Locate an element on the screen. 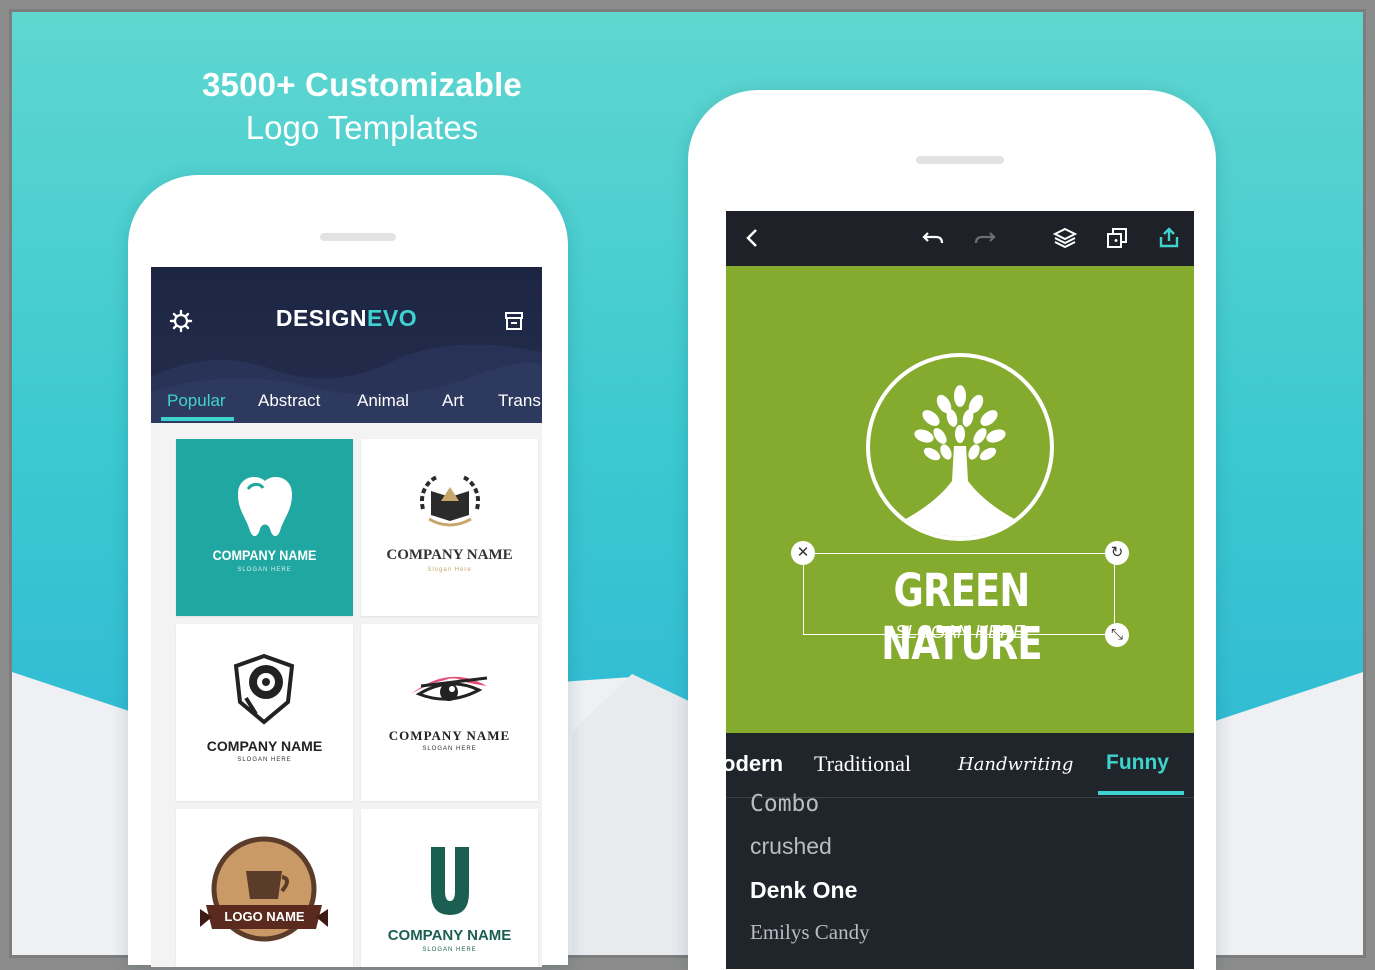 Image resolution: width=1375 pixels, height=970 pixels. active-font-tab-indicator is located at coordinates (1141, 793).